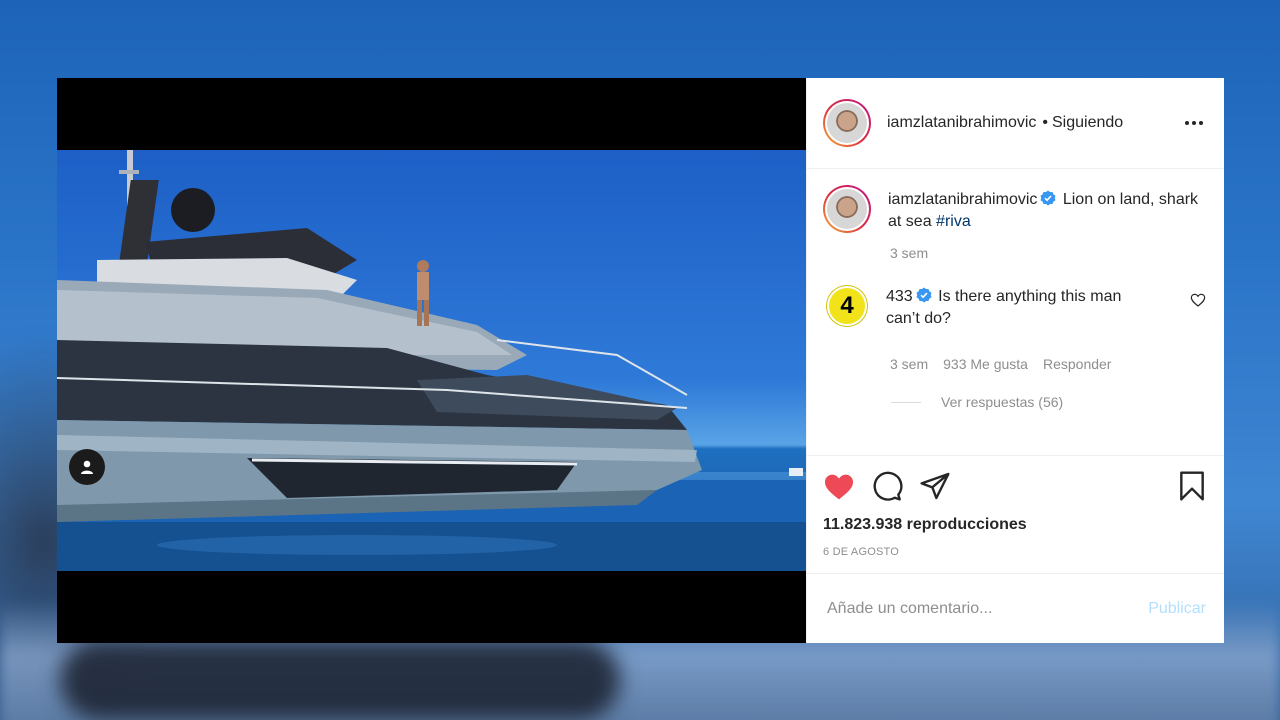  What do you see at coordinates (1177, 609) in the screenshot?
I see `publish-button: Publicar` at bounding box center [1177, 609].